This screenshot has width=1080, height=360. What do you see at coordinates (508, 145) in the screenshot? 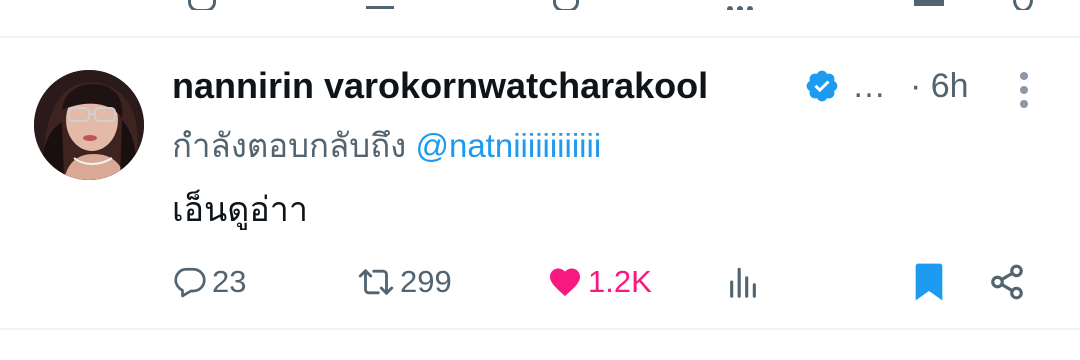
I see `replying-to-handle: @natniiiiiiiiiiii` at bounding box center [508, 145].